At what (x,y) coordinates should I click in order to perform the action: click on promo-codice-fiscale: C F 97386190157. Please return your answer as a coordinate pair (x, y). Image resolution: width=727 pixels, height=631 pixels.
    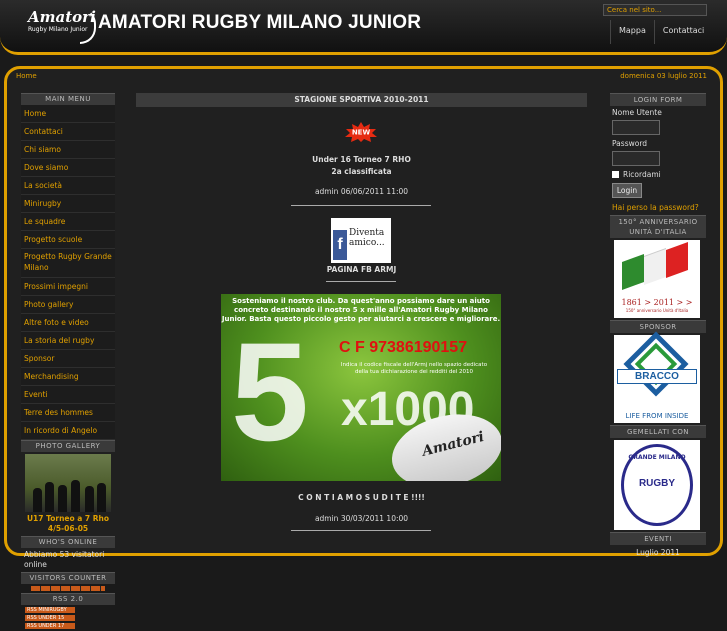
    Looking at the image, I should click on (403, 347).